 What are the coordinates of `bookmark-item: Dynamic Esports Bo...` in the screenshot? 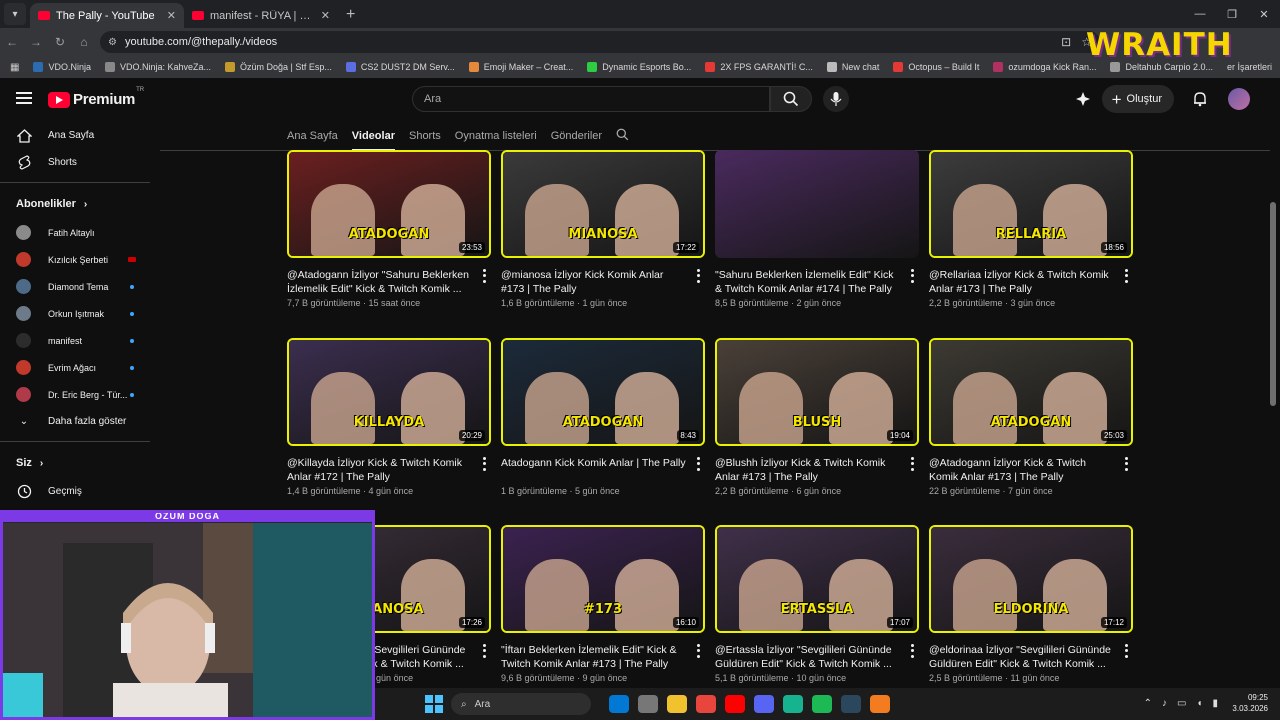 It's located at (639, 67).